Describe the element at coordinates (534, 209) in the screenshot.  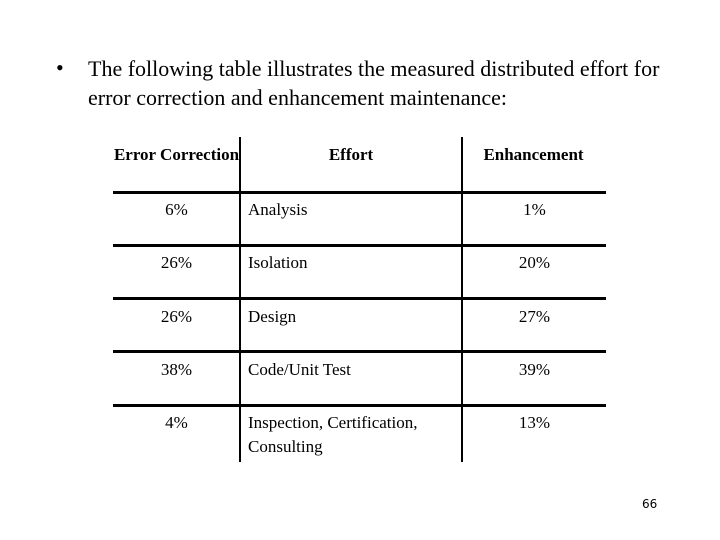
I see `cell-enhancement: 1%` at that location.